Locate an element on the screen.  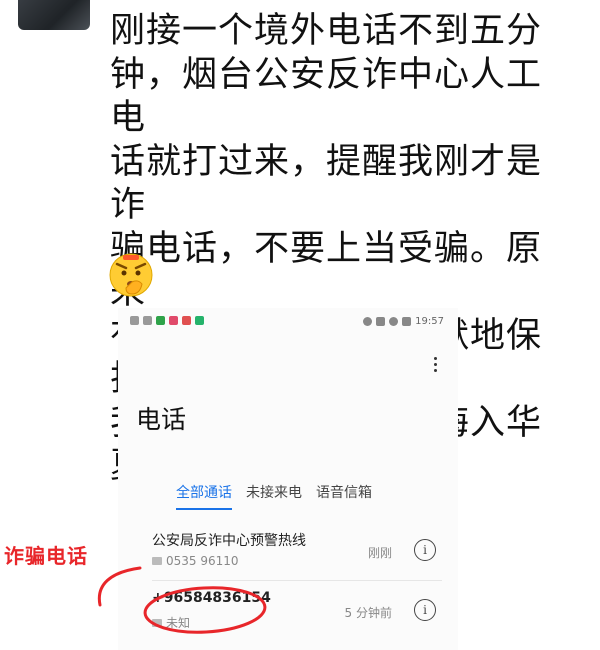
page-title: 电话 is located at coordinates (161, 419).